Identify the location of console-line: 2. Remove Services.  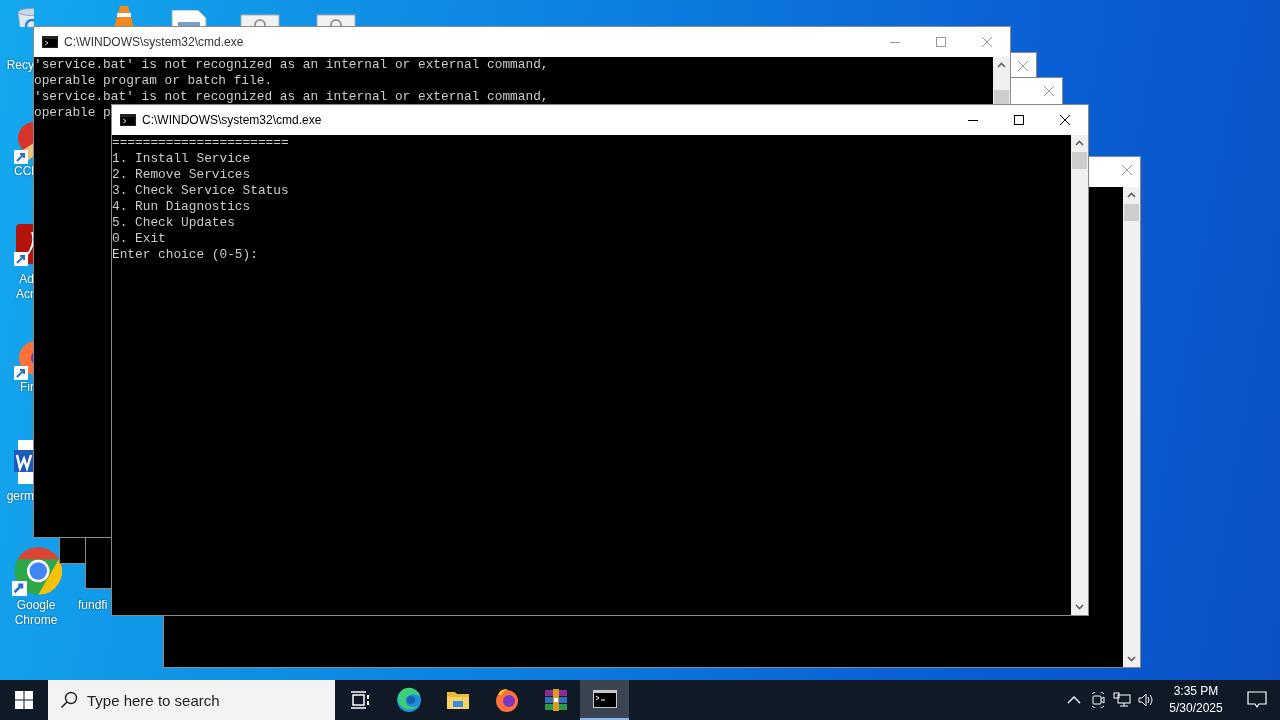
(181, 175).